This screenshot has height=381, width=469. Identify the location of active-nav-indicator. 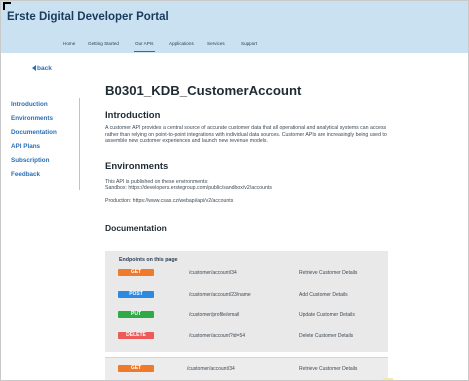
(144, 51).